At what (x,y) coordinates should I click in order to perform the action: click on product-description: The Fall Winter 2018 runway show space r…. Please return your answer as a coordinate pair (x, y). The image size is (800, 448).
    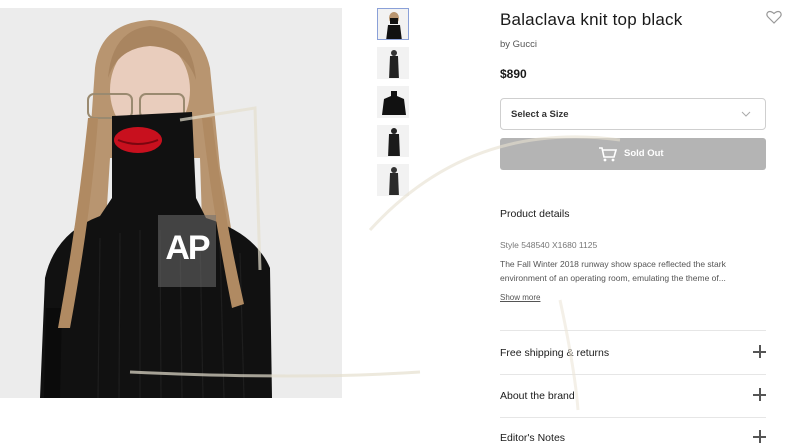
    Looking at the image, I should click on (613, 271).